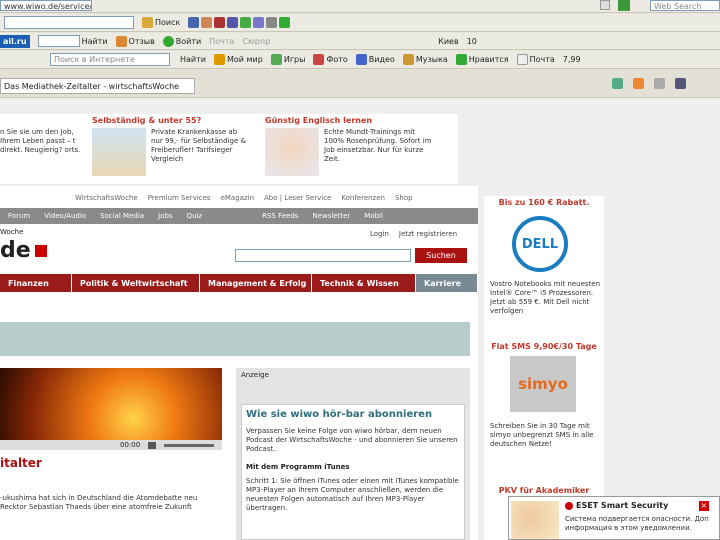  Describe the element at coordinates (189, 445) in the screenshot. I see `volume-slider` at that location.